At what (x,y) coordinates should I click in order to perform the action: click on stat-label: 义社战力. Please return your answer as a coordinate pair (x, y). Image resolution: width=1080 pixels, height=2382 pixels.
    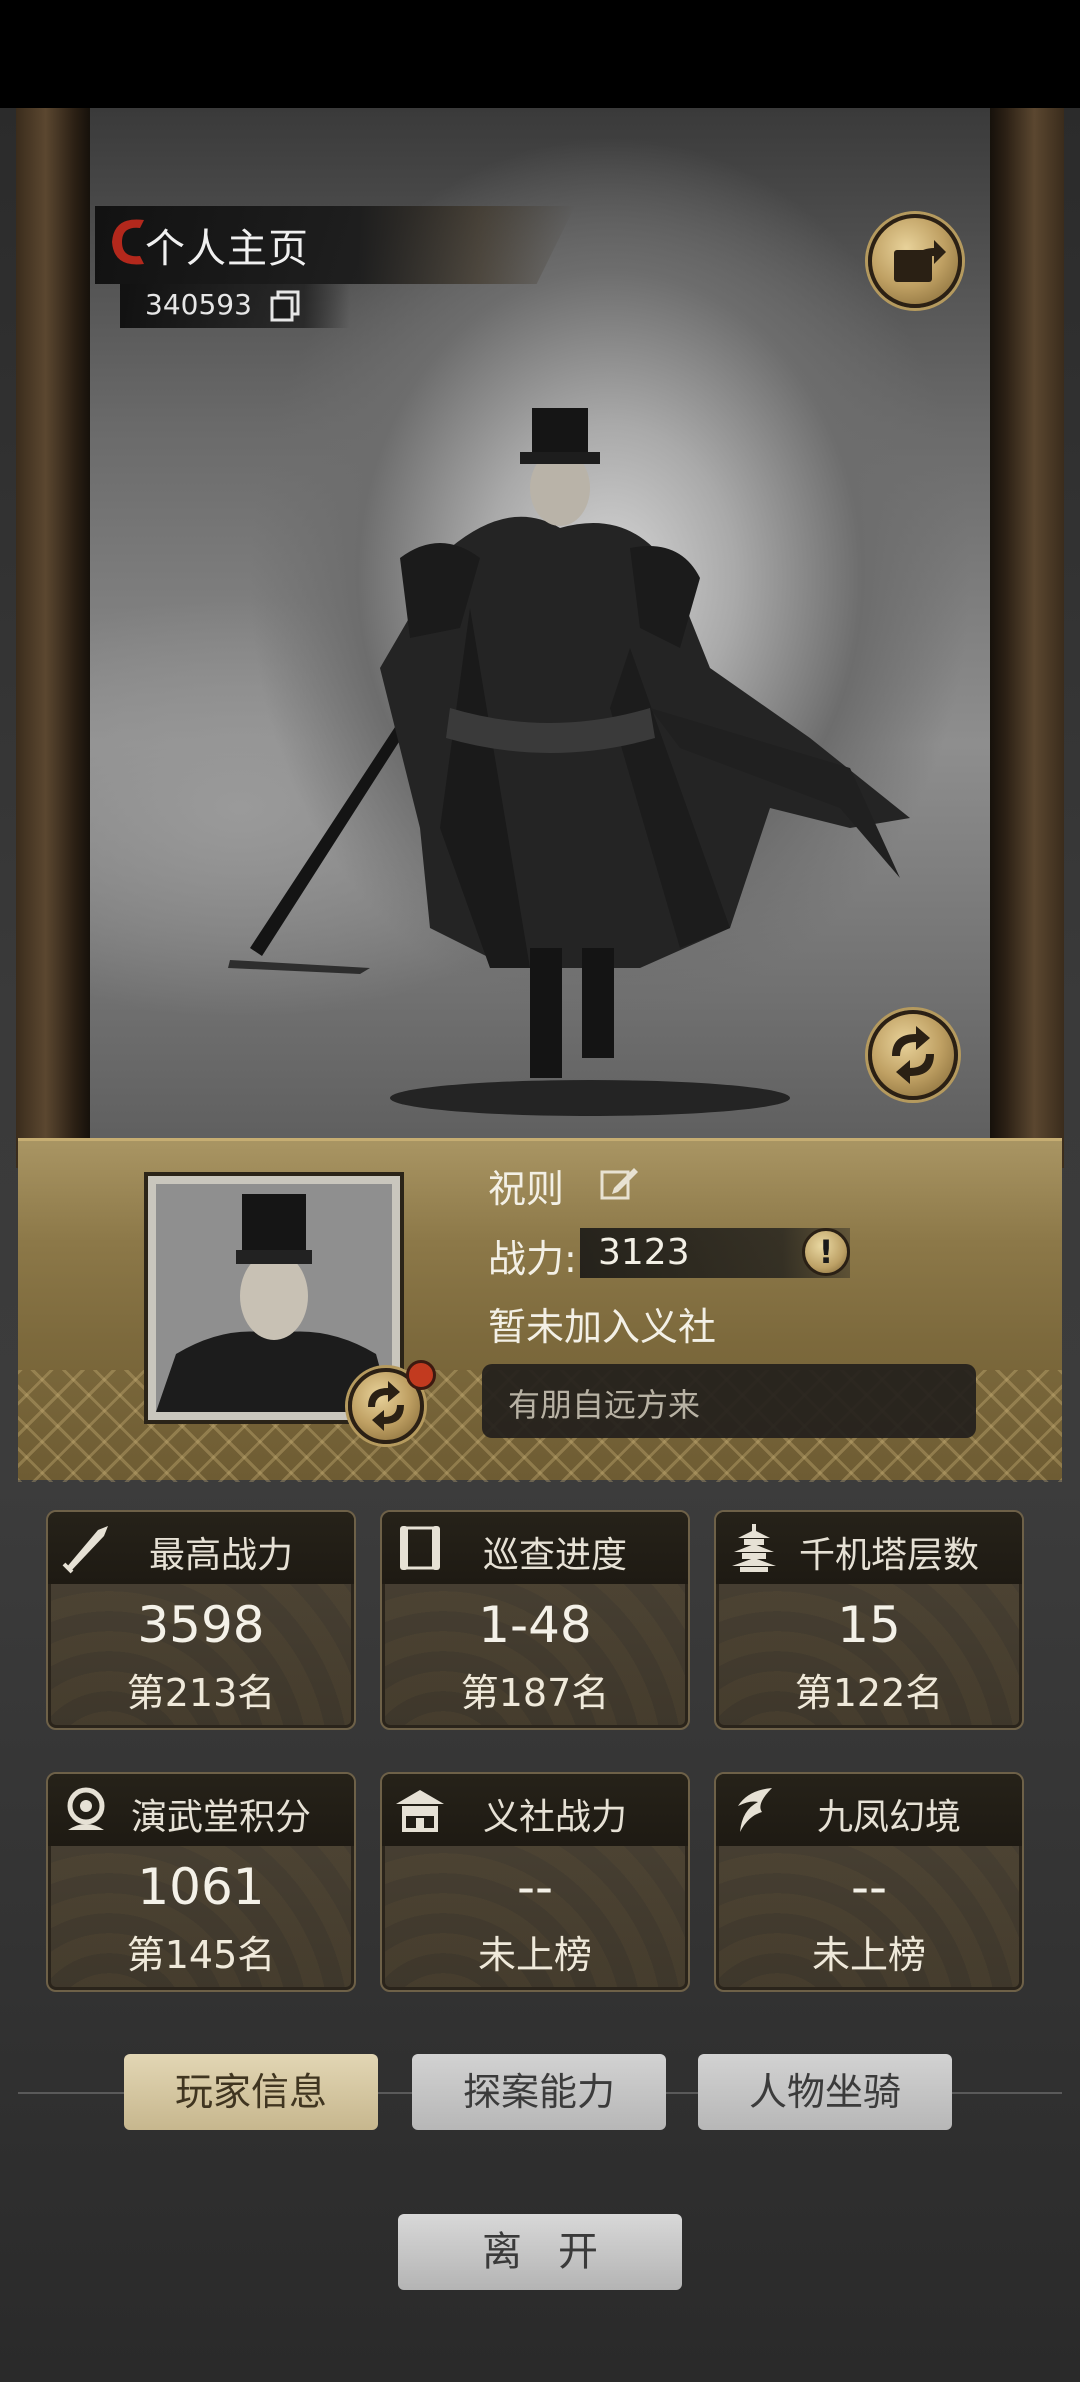
    Looking at the image, I should click on (554, 1817).